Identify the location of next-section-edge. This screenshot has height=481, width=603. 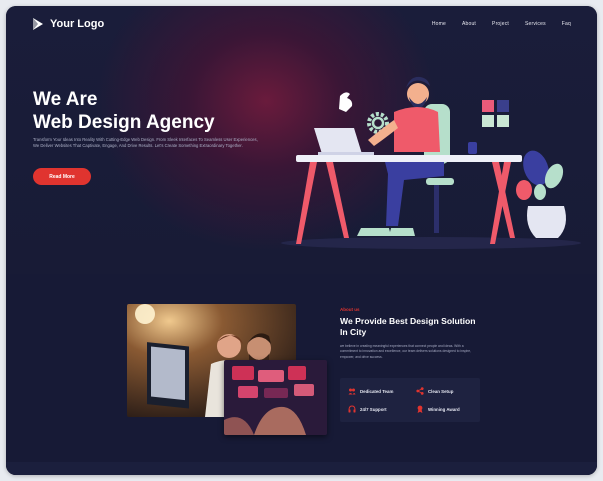
(301, 468).